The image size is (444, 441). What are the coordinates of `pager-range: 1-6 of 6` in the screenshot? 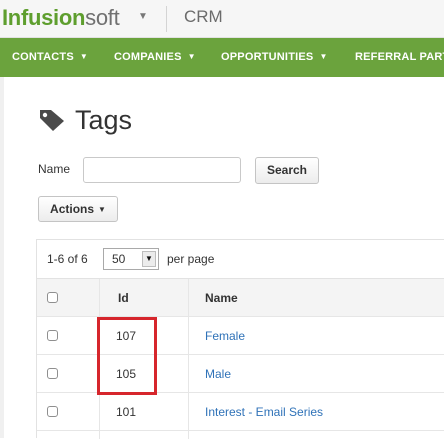 It's located at (67, 259).